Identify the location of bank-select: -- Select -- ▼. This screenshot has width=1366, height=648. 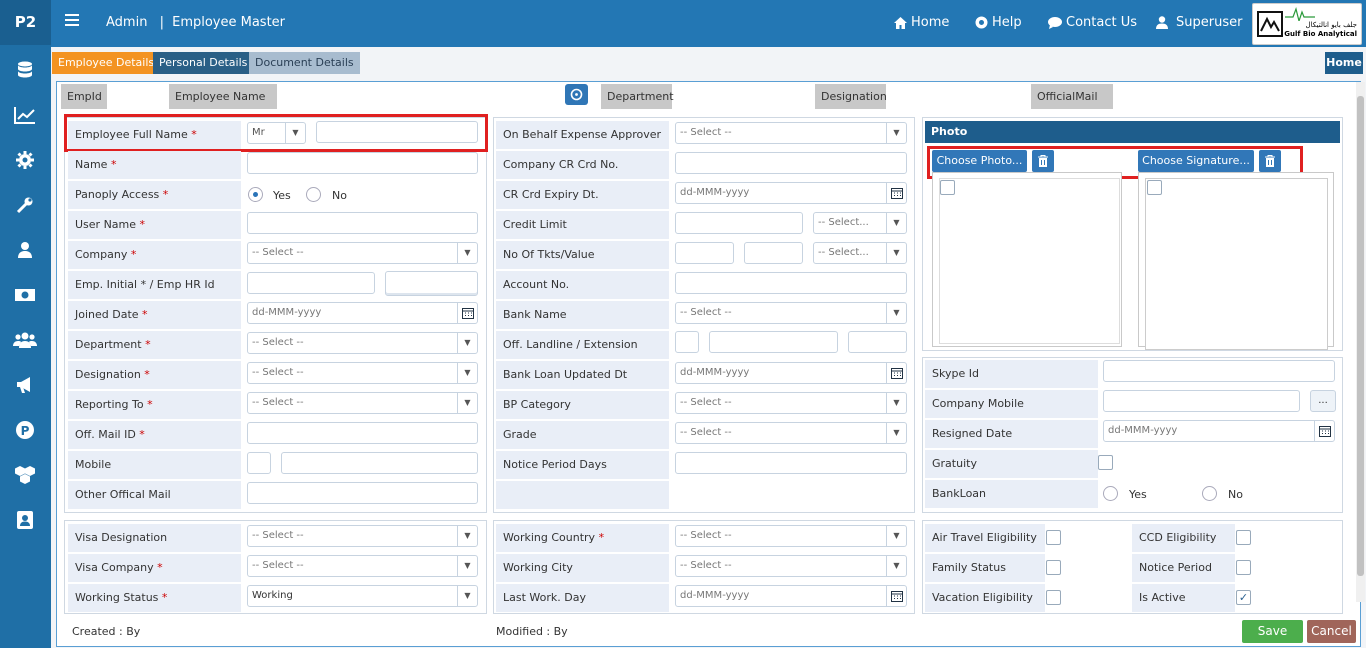
(791, 313).